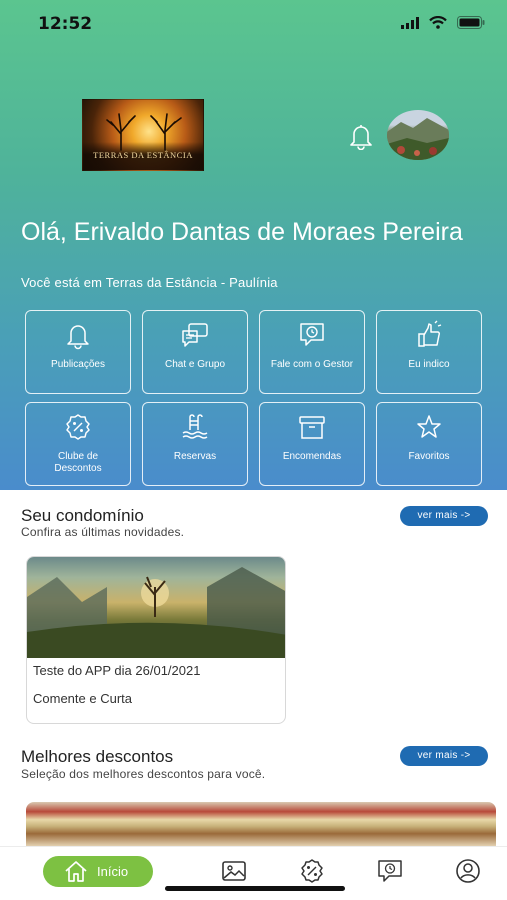 The height and width of the screenshot is (900, 507). What do you see at coordinates (78, 364) in the screenshot?
I see `tile-label: Publicações` at bounding box center [78, 364].